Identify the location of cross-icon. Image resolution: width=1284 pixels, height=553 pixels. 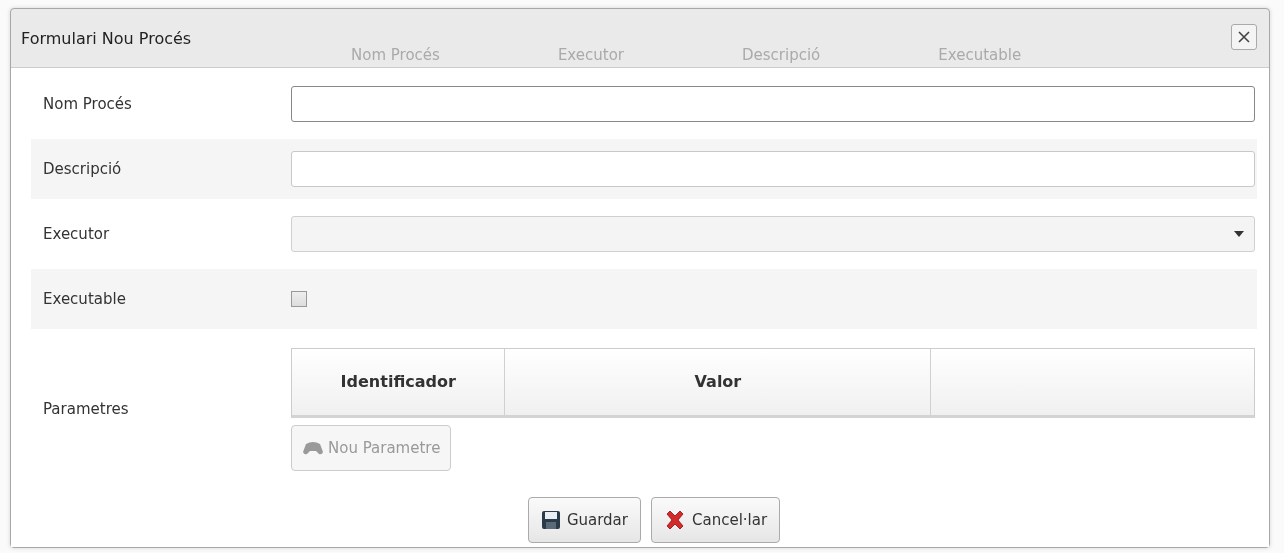
(675, 520).